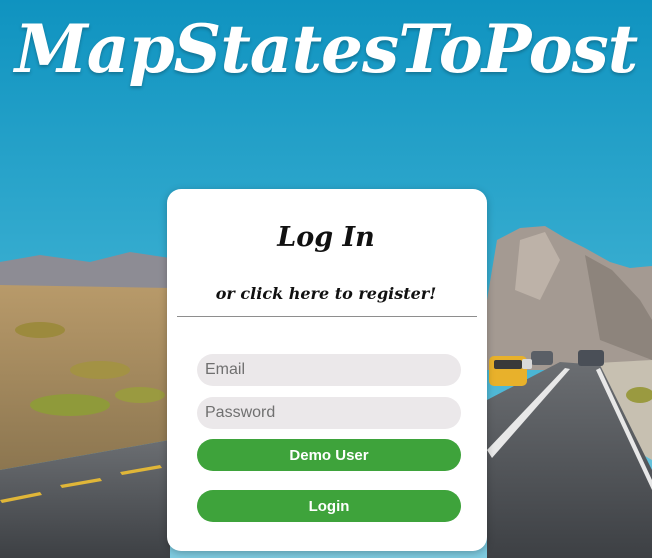 The width and height of the screenshot is (652, 558). I want to click on demo-user-button: Demo User, so click(329, 455).